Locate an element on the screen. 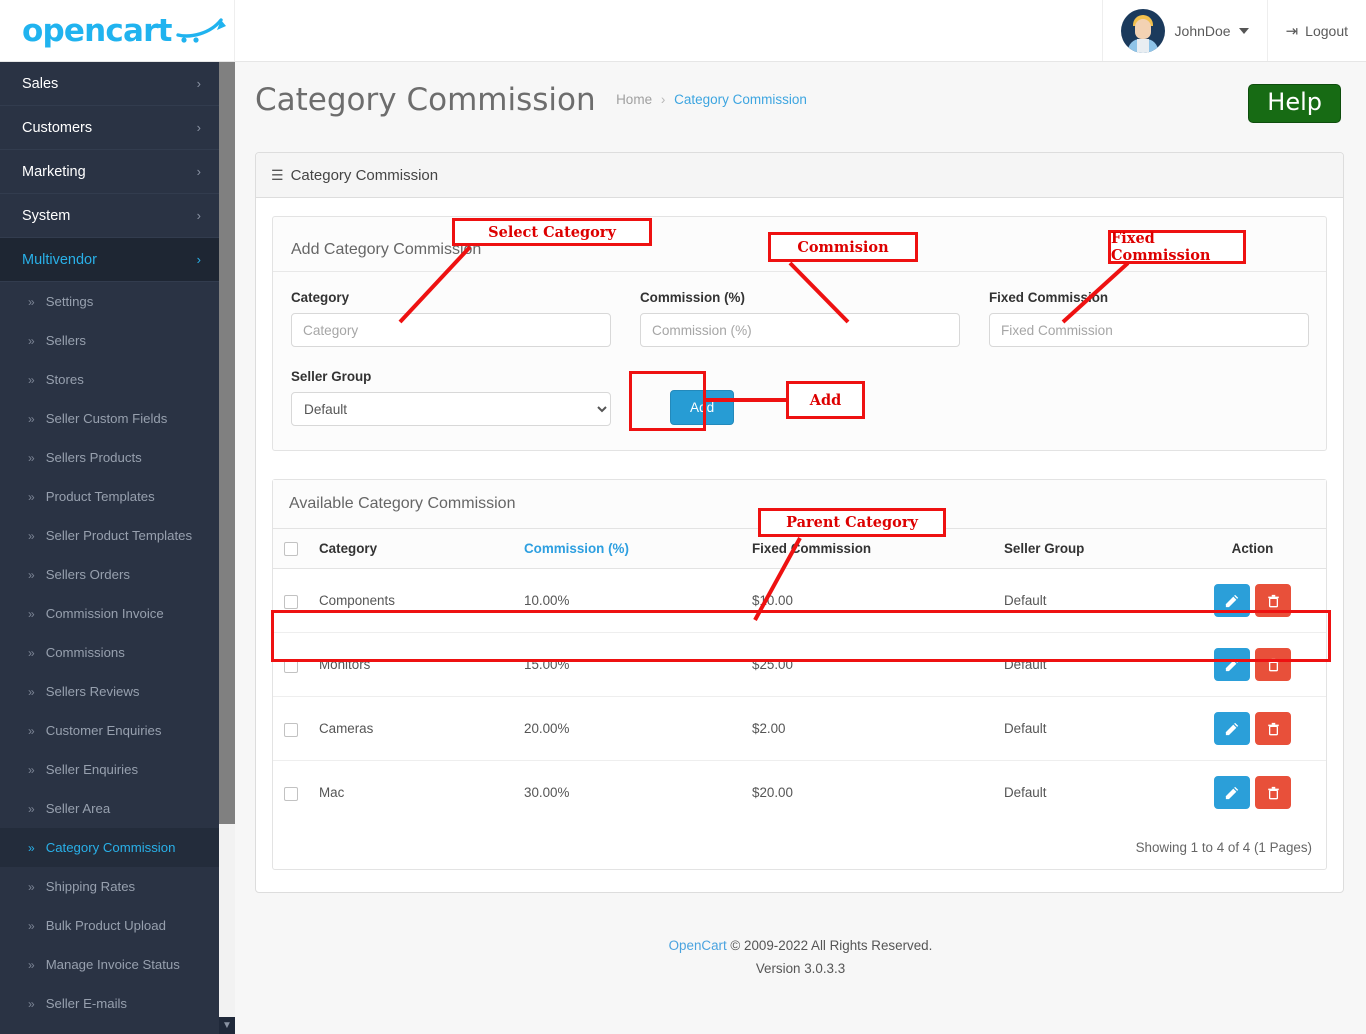 The width and height of the screenshot is (1366, 1034). sidebar-item-label: Sales is located at coordinates (40, 83).